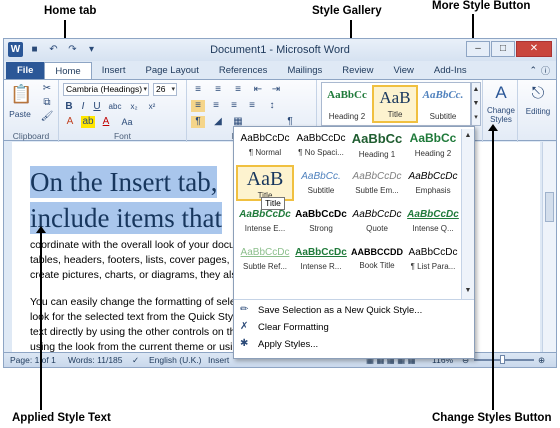  I want to click on status-page: Page: 1 of 1, so click(33, 360).